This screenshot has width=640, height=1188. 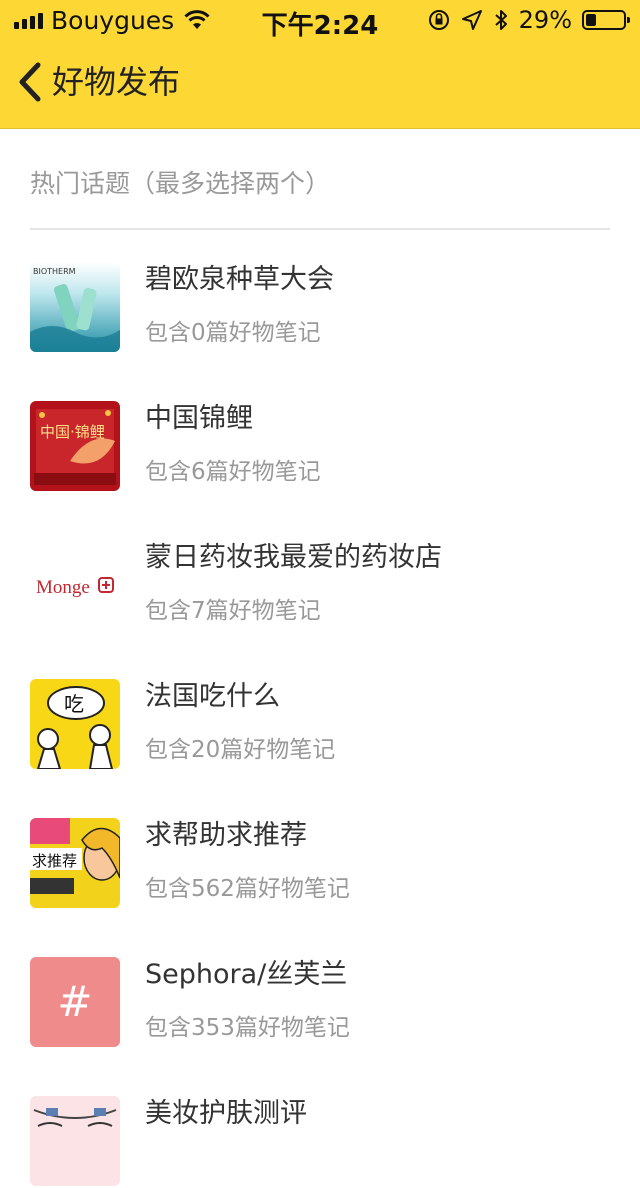 What do you see at coordinates (320, 1142) in the screenshot?
I see `topic-item: 美妆护肤测评` at bounding box center [320, 1142].